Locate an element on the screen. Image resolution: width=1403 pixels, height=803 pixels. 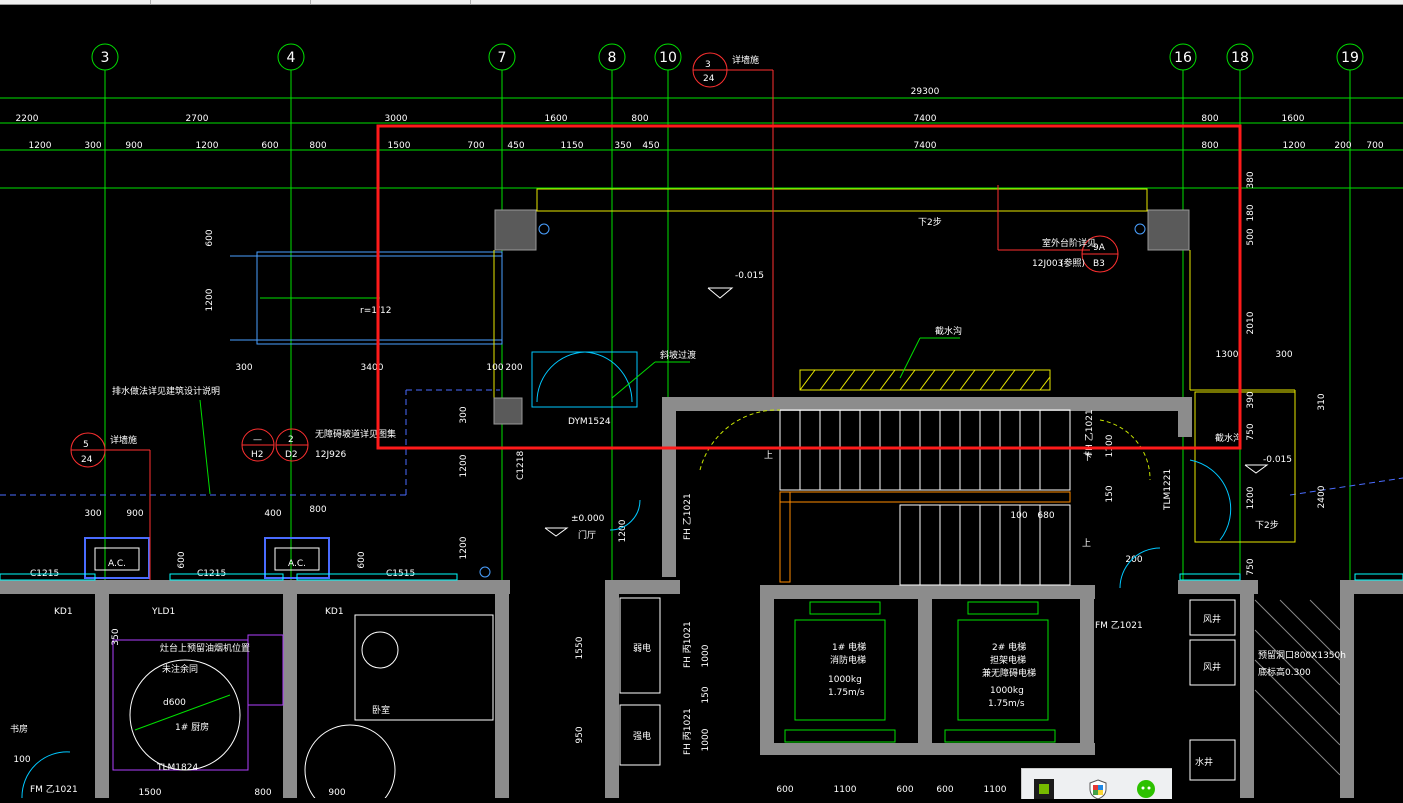
axis-bubble: 7 is located at coordinates (502, 57).